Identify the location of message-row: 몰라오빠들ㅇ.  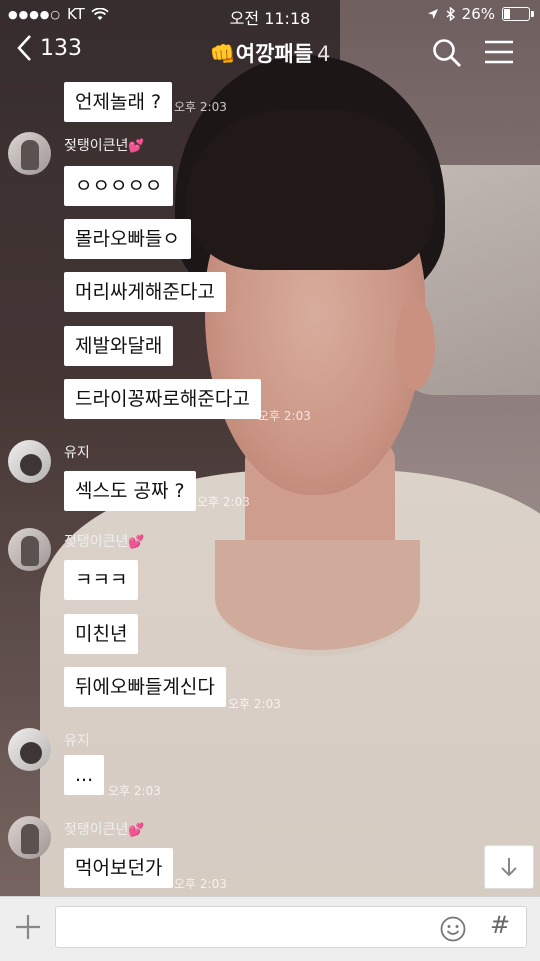
(127, 239).